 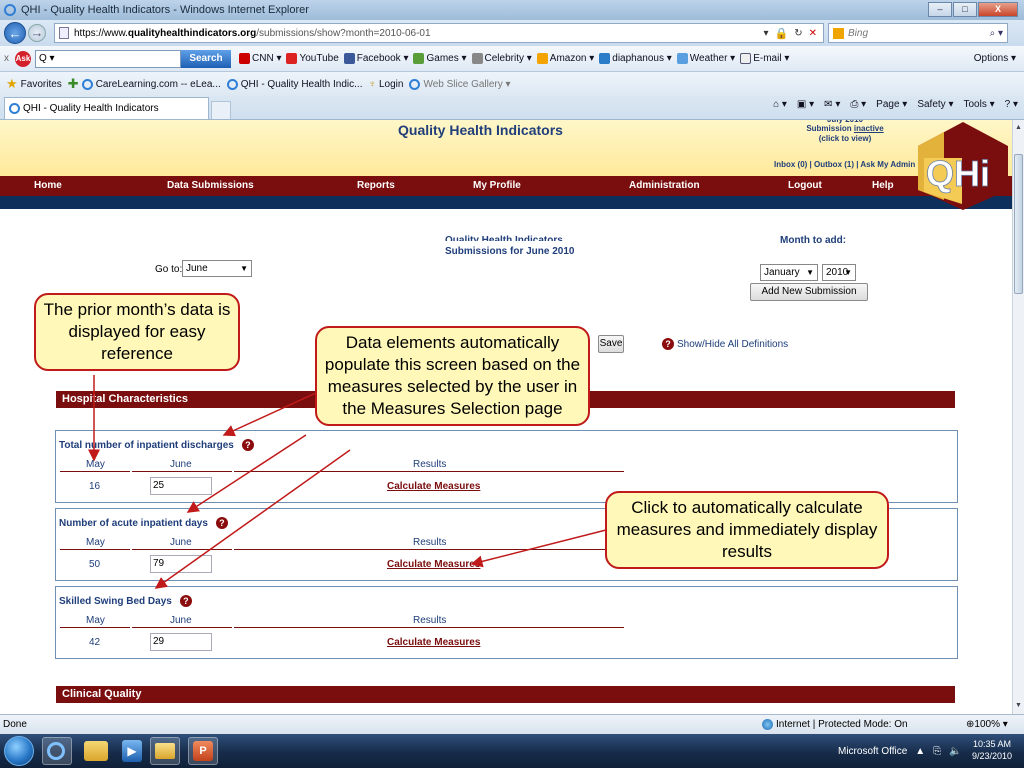 What do you see at coordinates (210, 185) in the screenshot?
I see `nav-data-submissions: Data Submissions` at bounding box center [210, 185].